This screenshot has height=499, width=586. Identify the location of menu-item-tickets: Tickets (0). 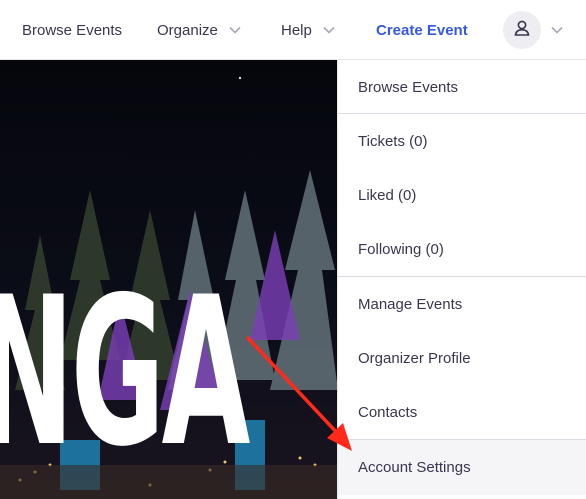
(462, 141).